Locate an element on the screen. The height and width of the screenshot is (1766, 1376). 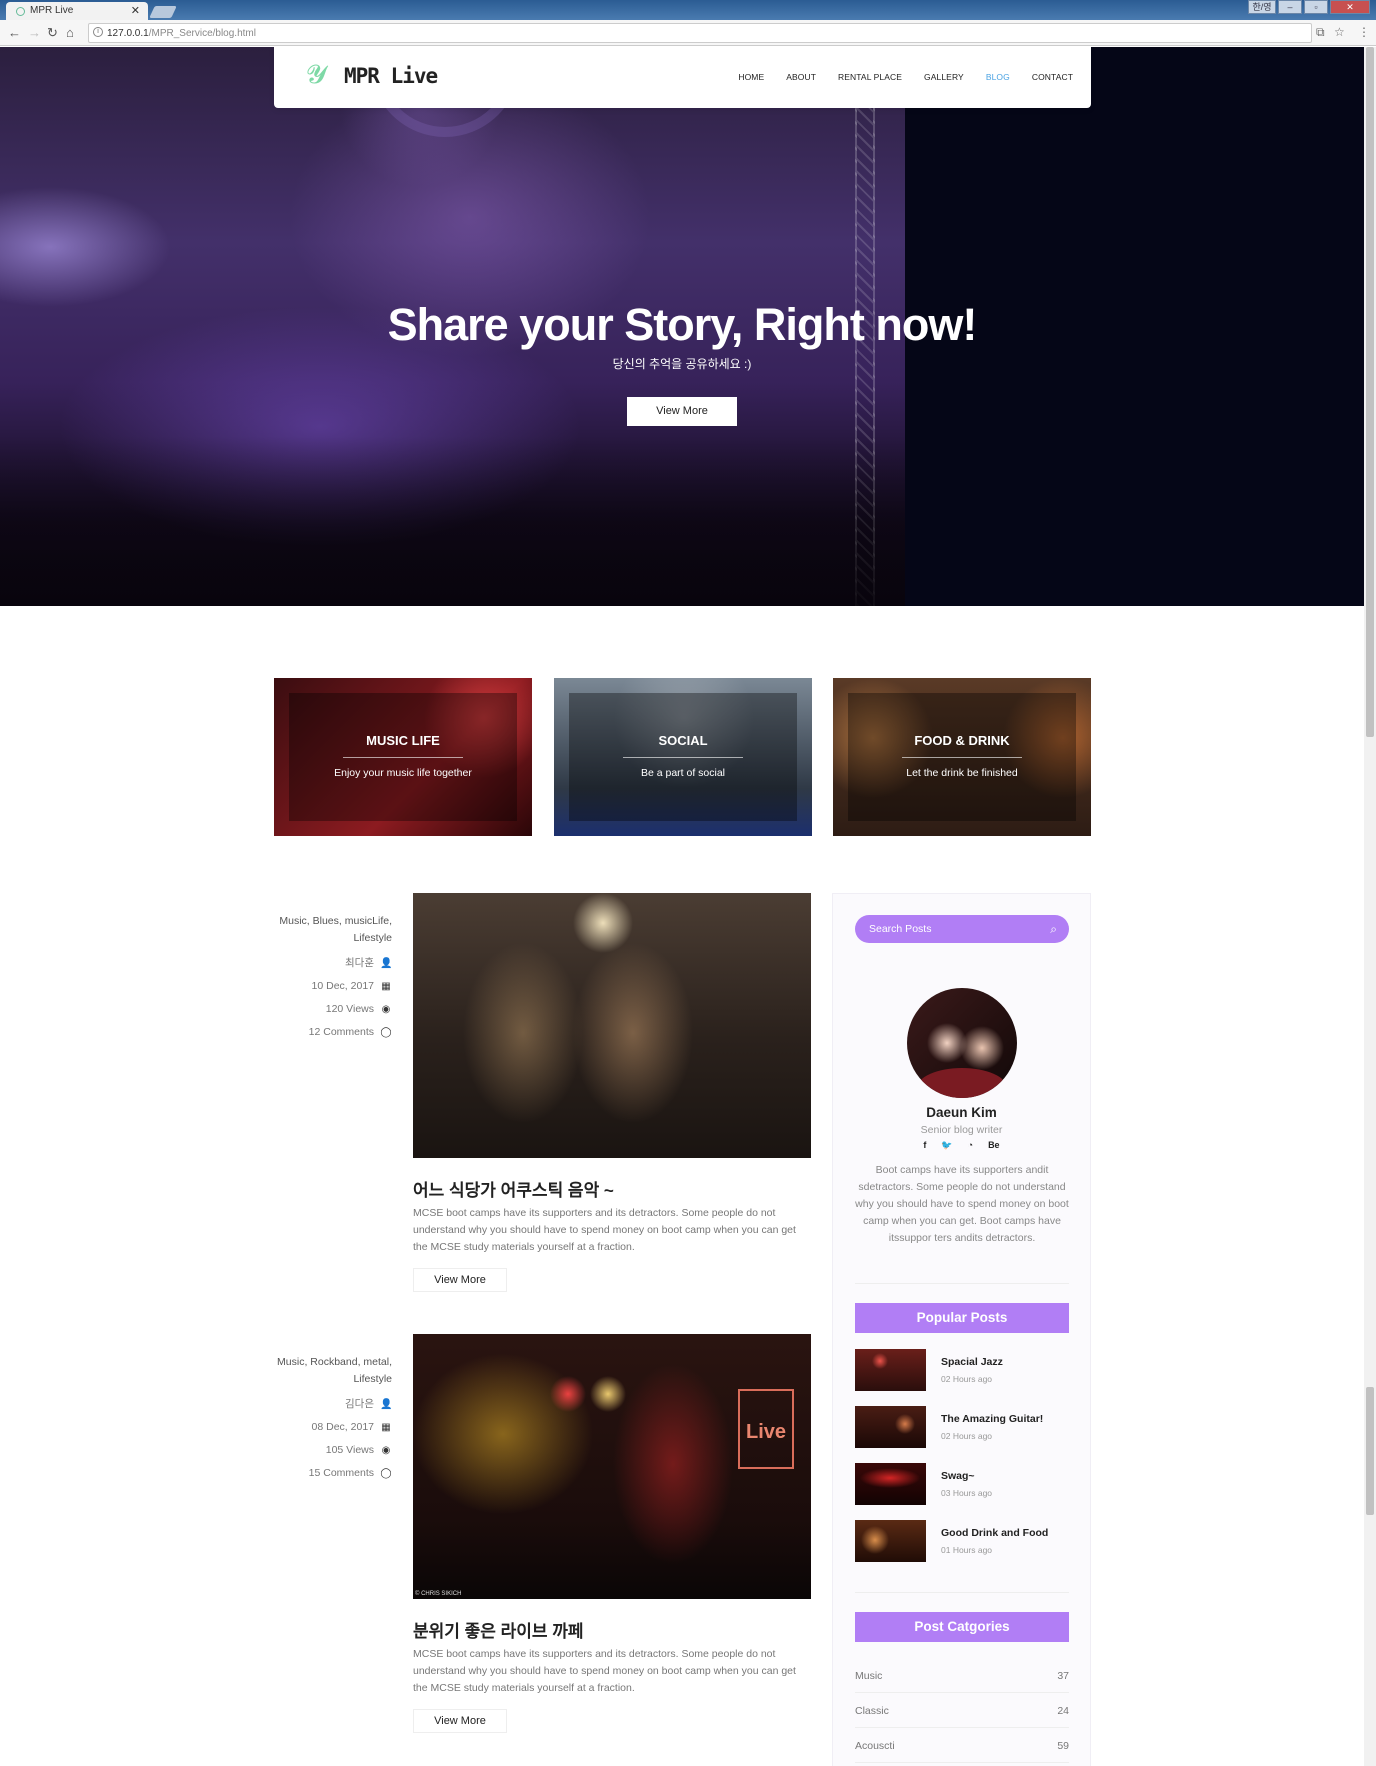
calendar-icon: ▦ is located at coordinates (386, 986).